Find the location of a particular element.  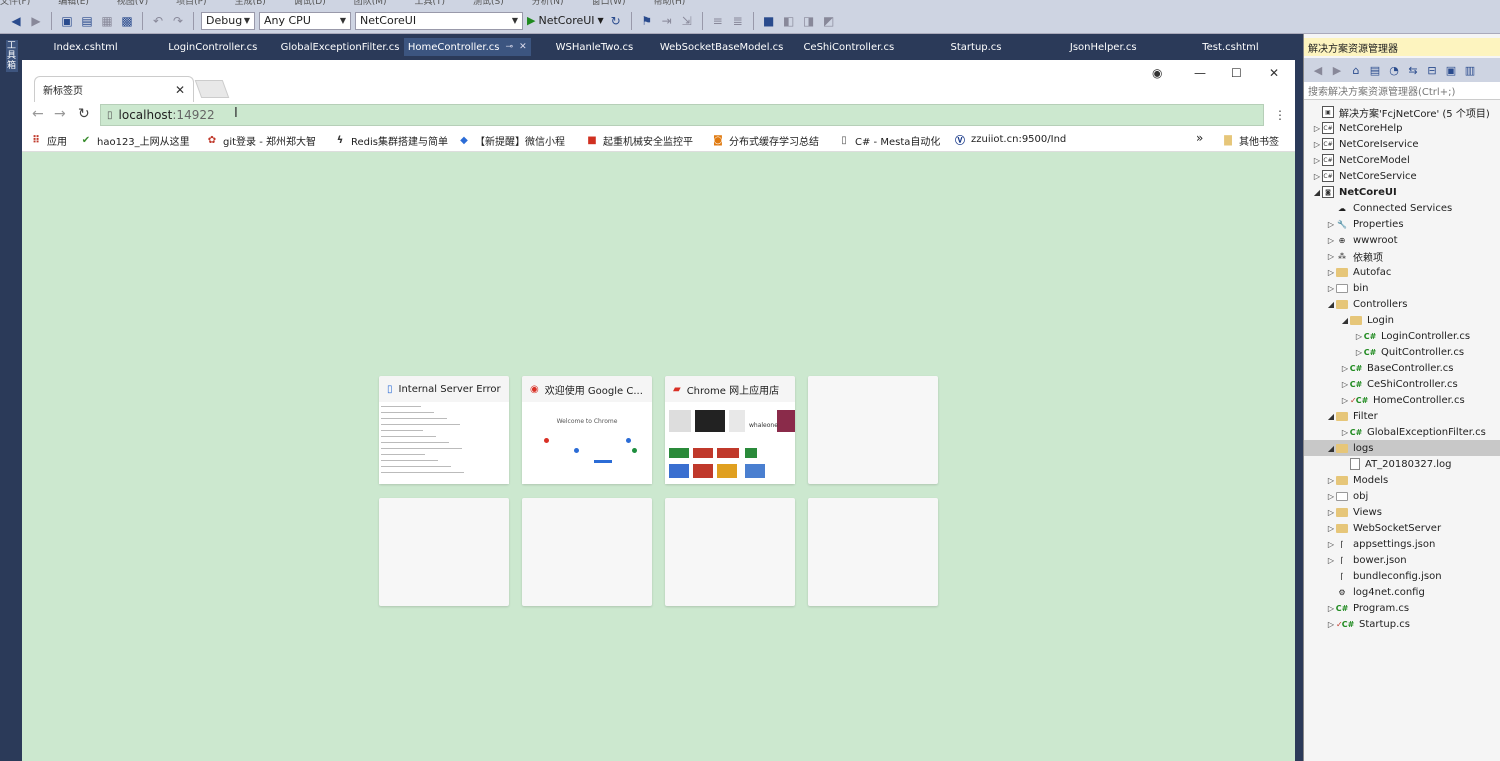

tree-item: ▷ ⊕ wwwroot is located at coordinates (1402, 240).